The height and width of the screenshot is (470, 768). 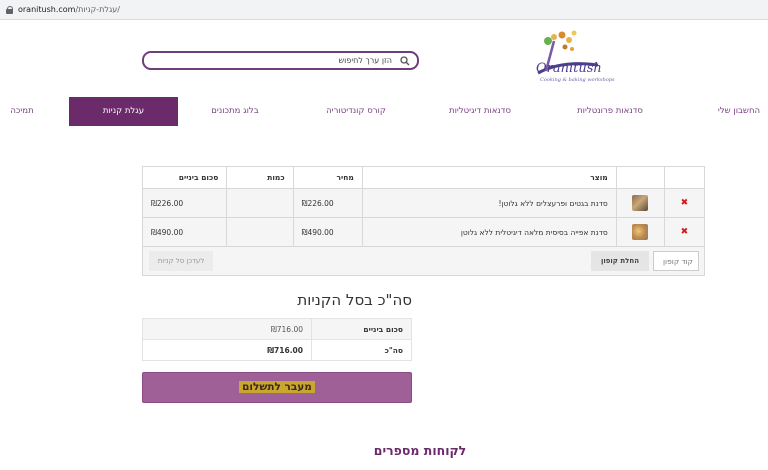 What do you see at coordinates (423, 261) in the screenshot?
I see `cart-actions-row: החלת קופון לעדכן סל קניות` at bounding box center [423, 261].